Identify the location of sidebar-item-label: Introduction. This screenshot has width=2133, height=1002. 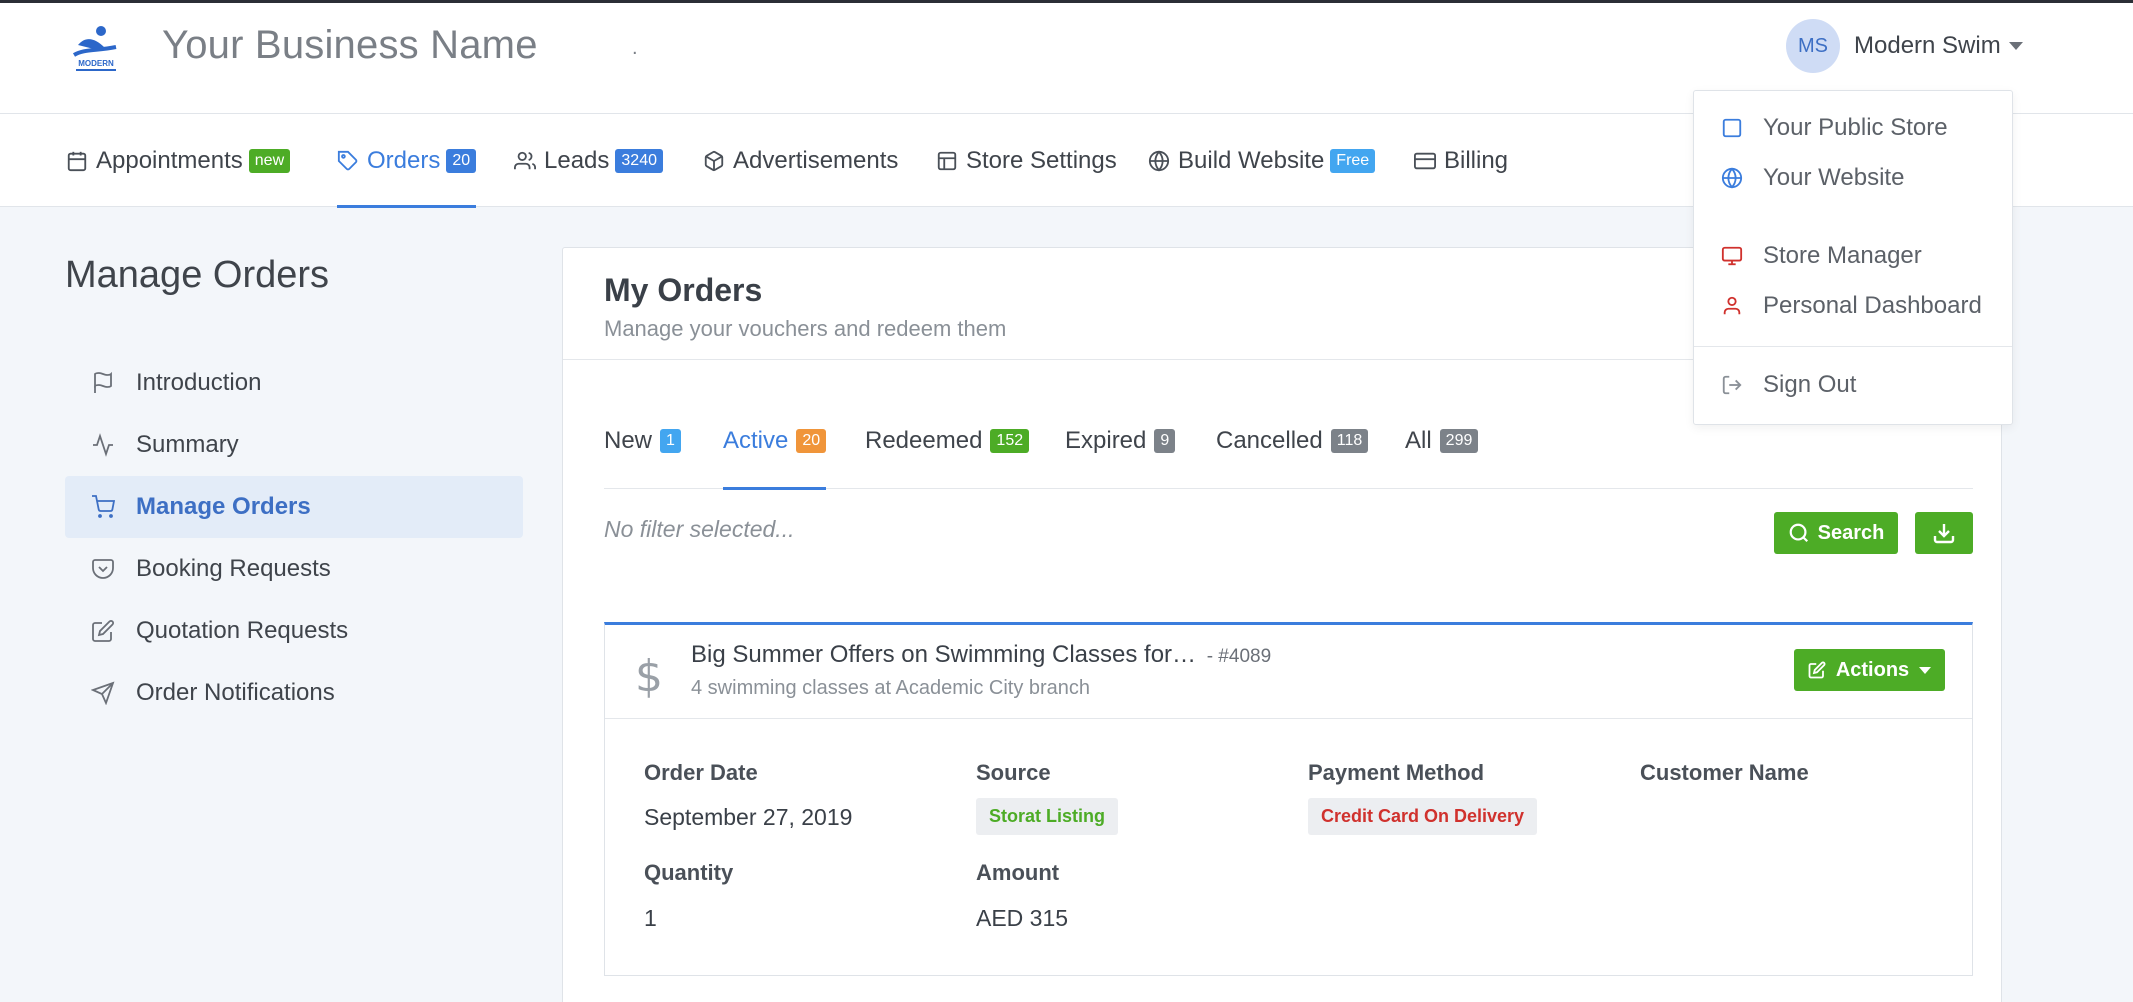
(199, 382).